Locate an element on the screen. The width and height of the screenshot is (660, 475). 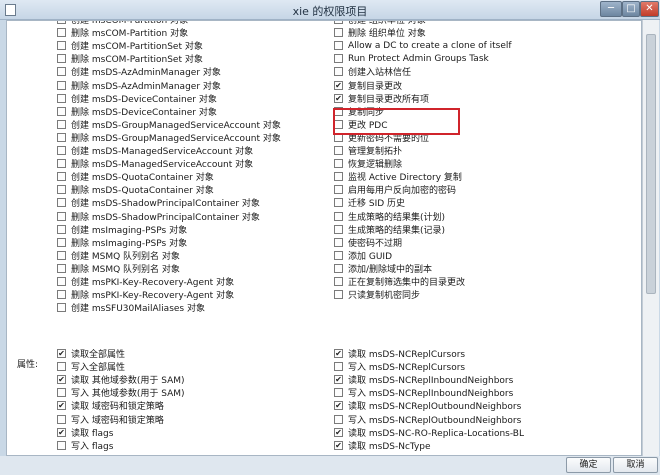
permission-row: 创建入站林信任 is located at coordinates (372, 71).